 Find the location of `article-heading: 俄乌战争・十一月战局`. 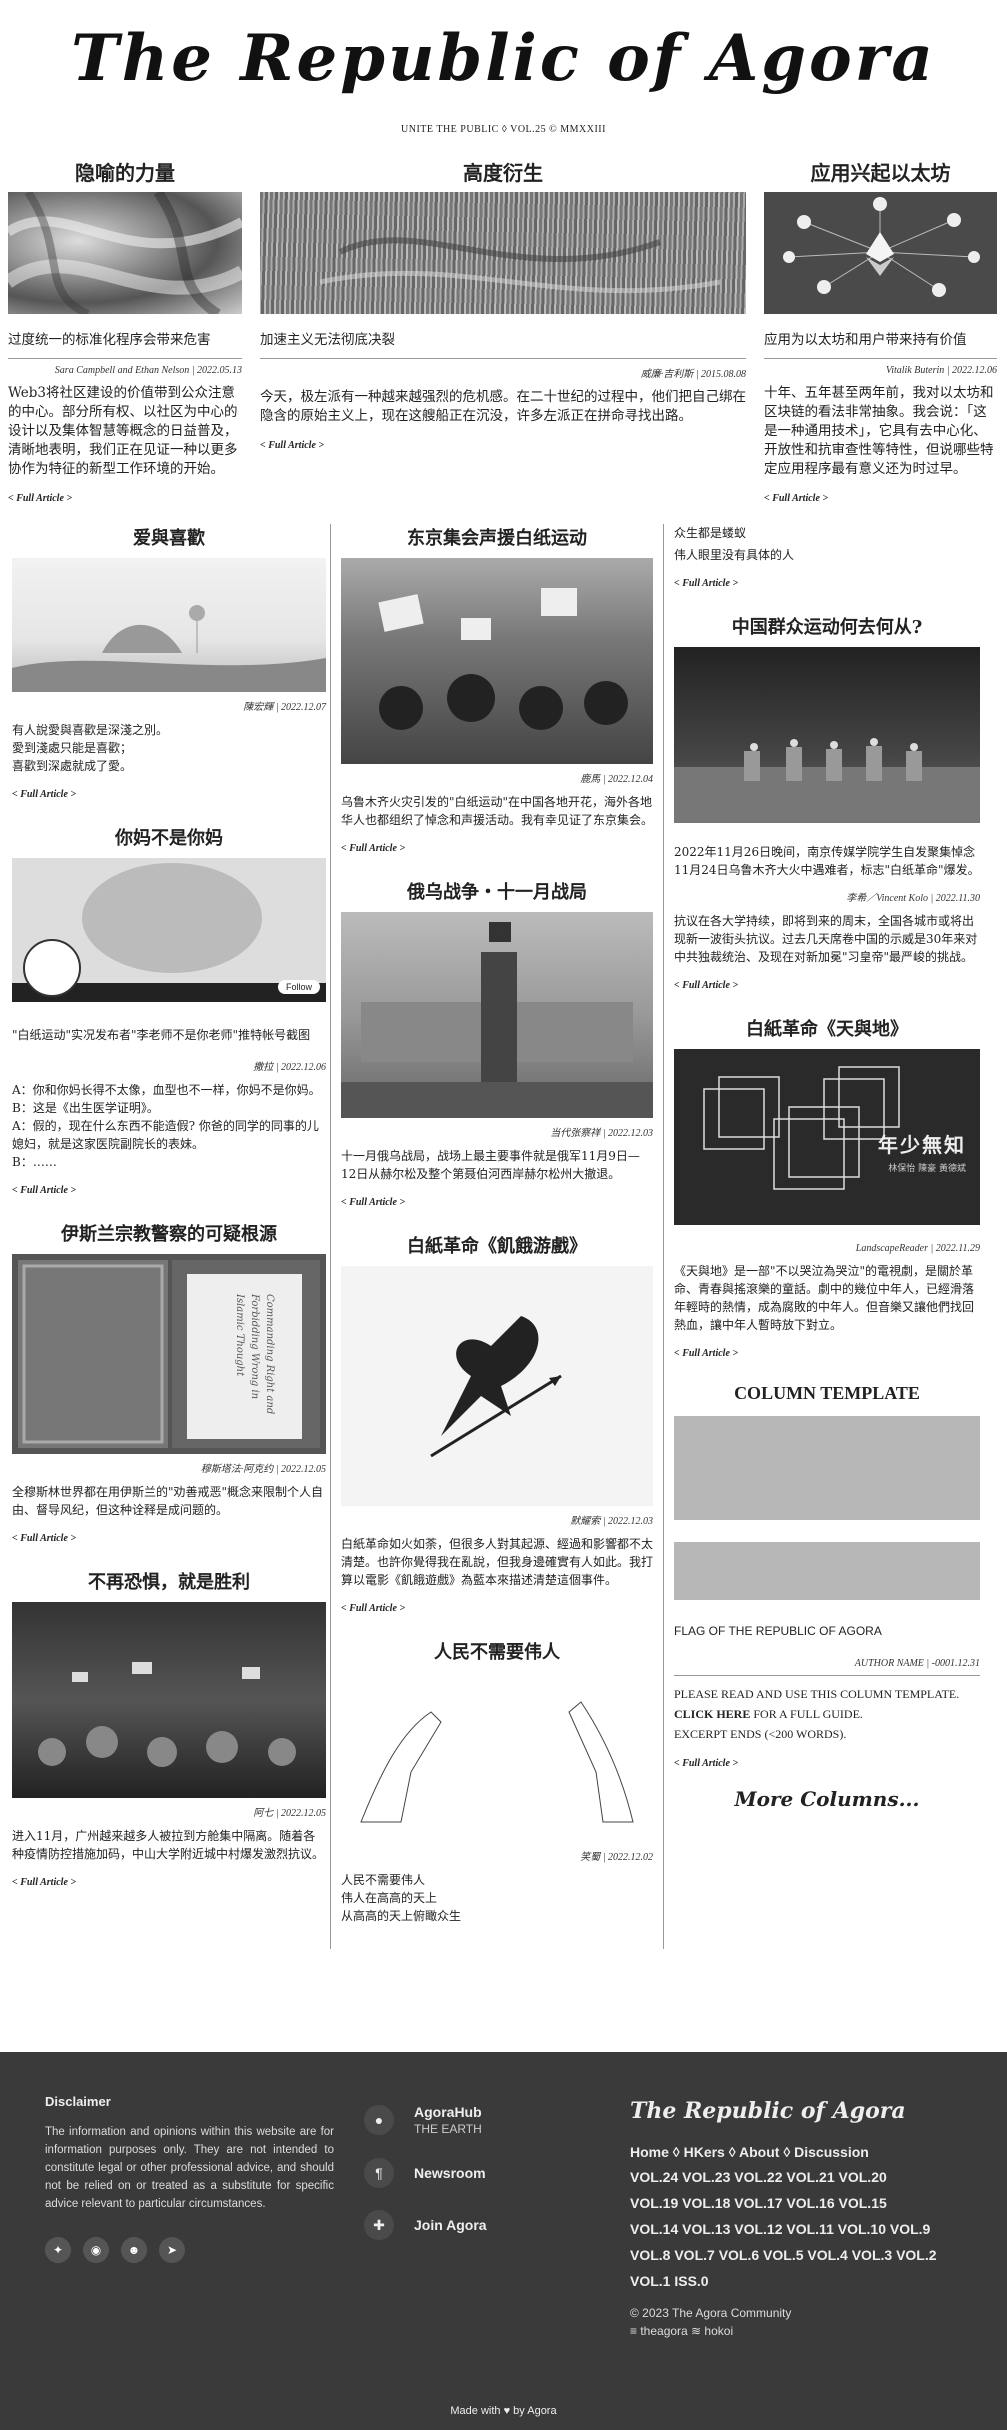

article-heading: 俄乌战争・十一月战局 is located at coordinates (497, 891).